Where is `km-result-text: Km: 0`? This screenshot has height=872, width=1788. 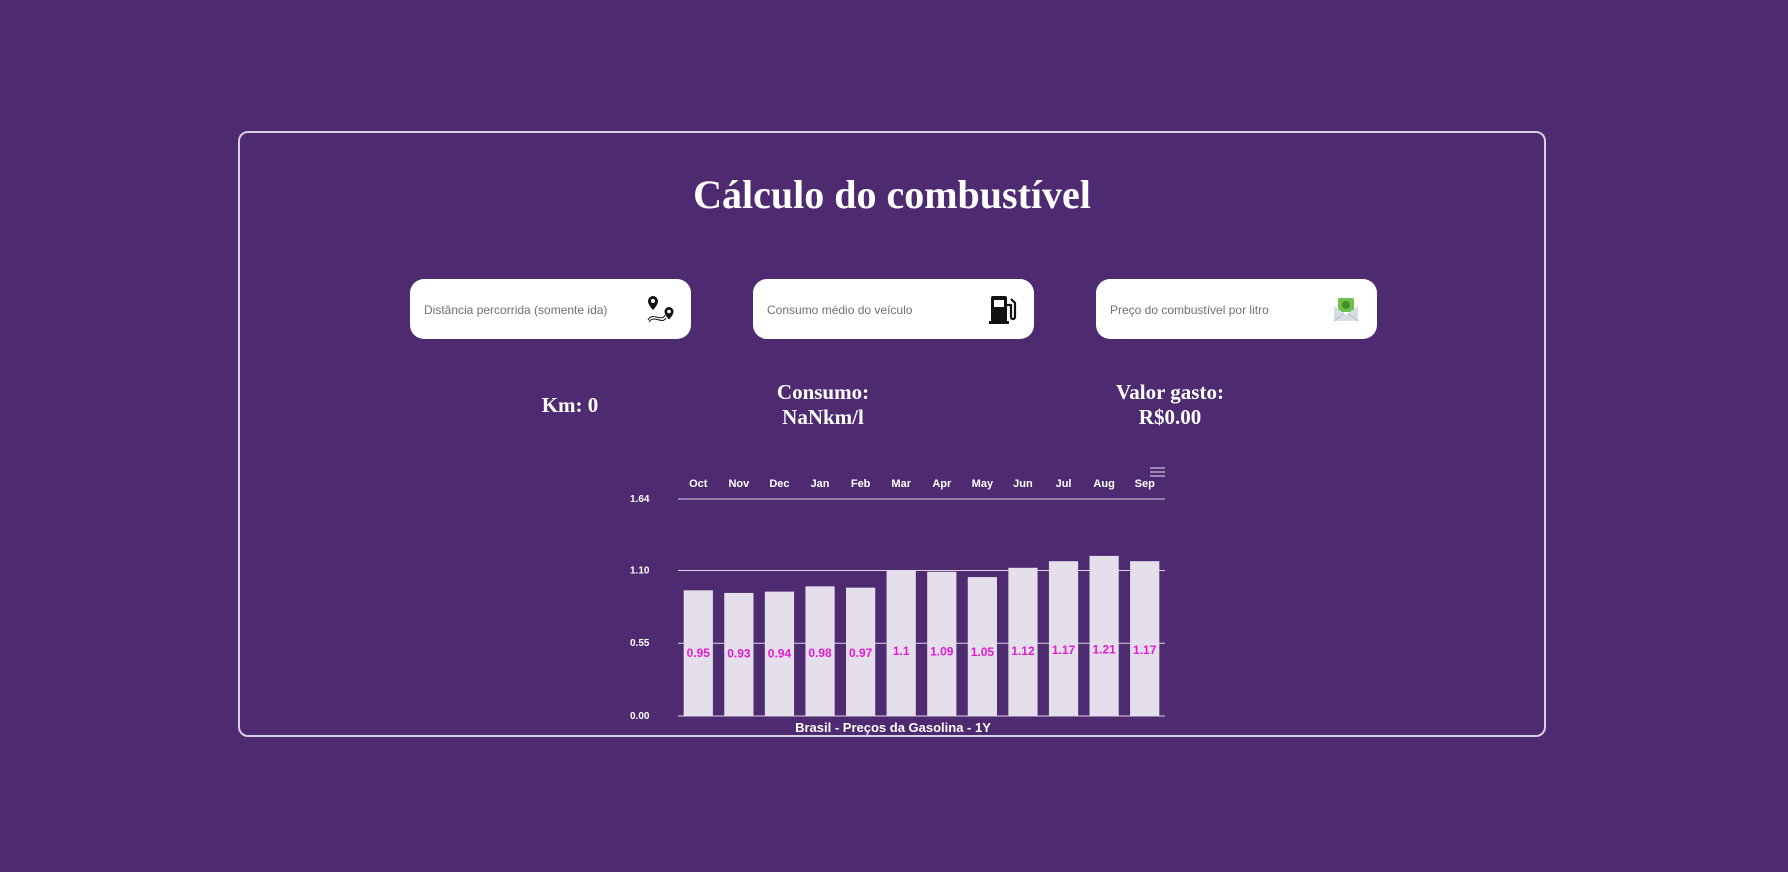 km-result-text: Km: 0 is located at coordinates (570, 405).